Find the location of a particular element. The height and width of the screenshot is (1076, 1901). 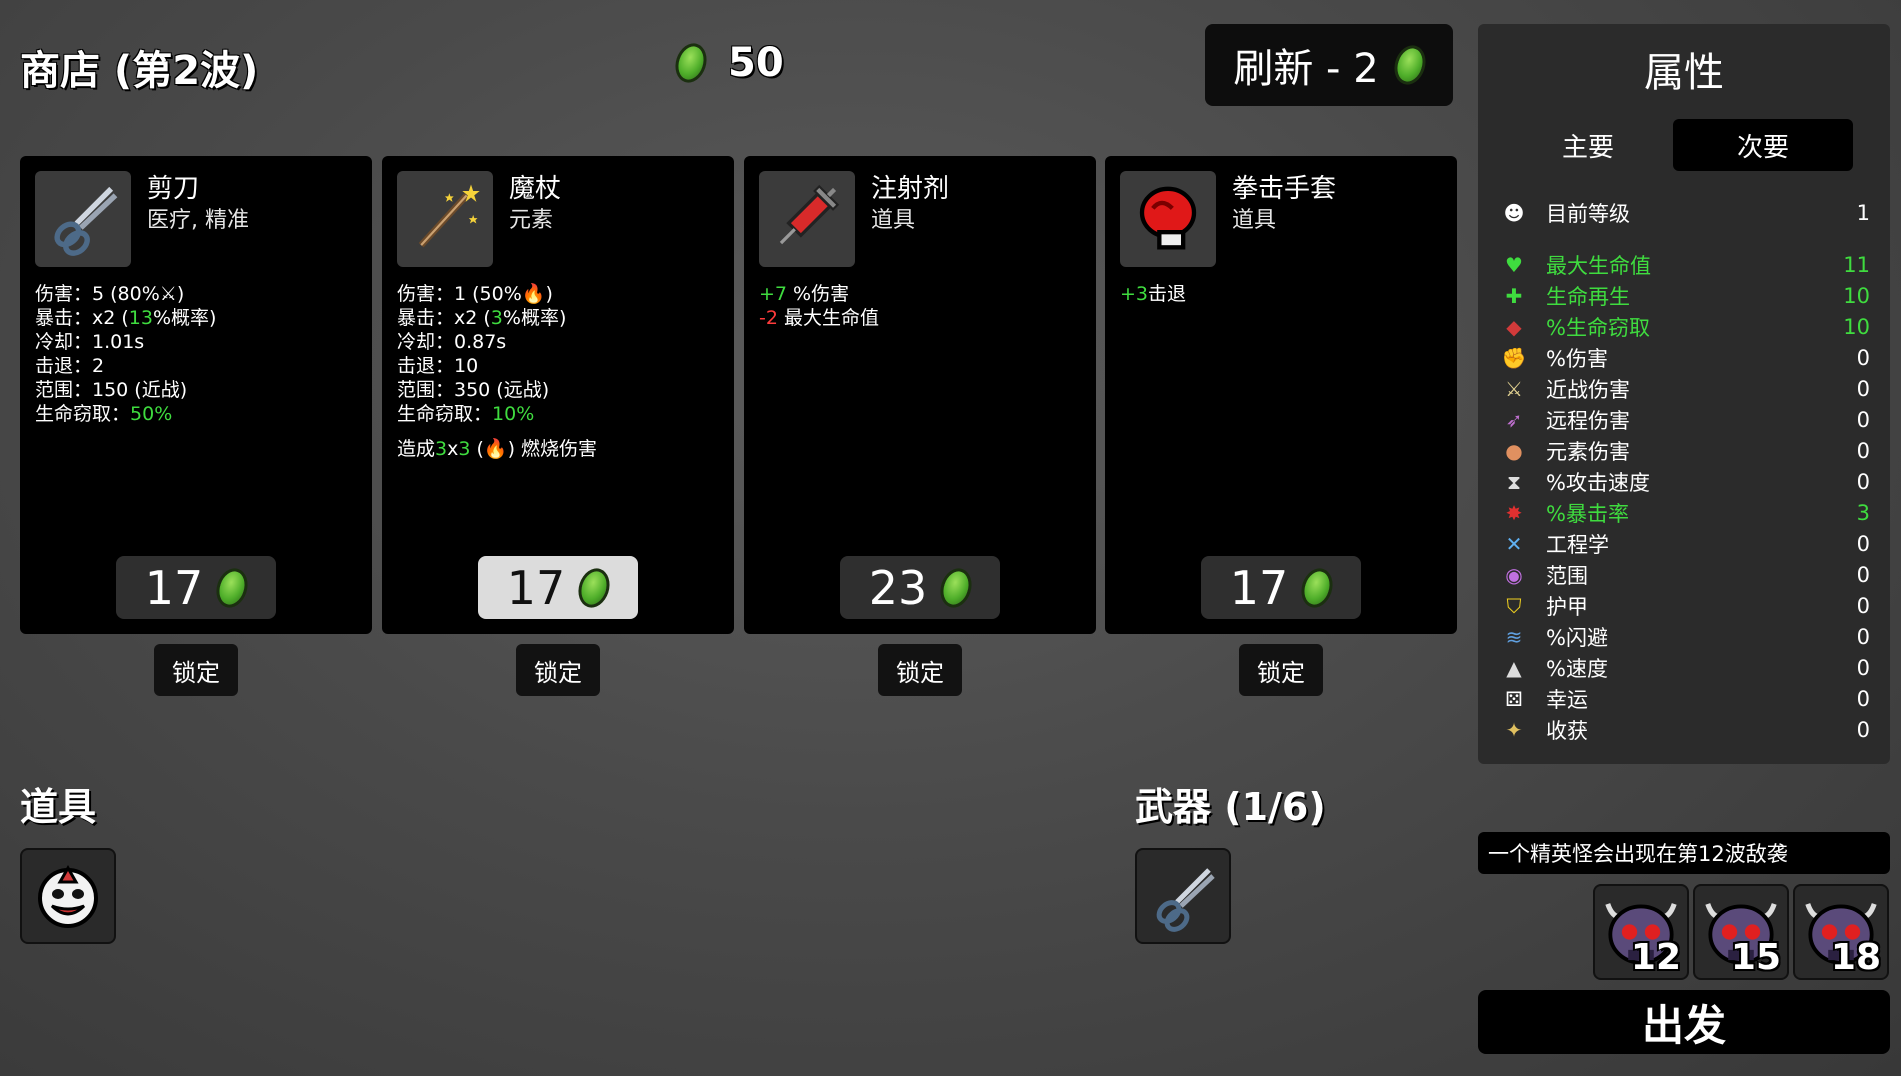

stat-row: ⚄ 幸运 0 is located at coordinates (1685, 699).